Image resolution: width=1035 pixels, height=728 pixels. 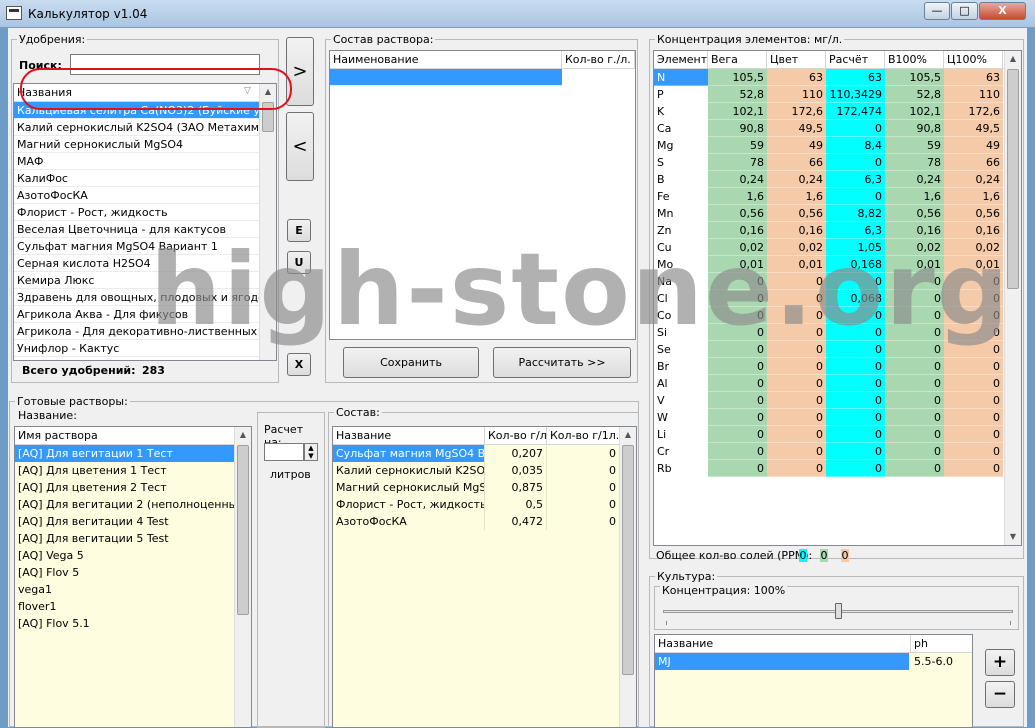 What do you see at coordinates (562, 362) in the screenshot?
I see `calculate-button: Рассчитать >>` at bounding box center [562, 362].